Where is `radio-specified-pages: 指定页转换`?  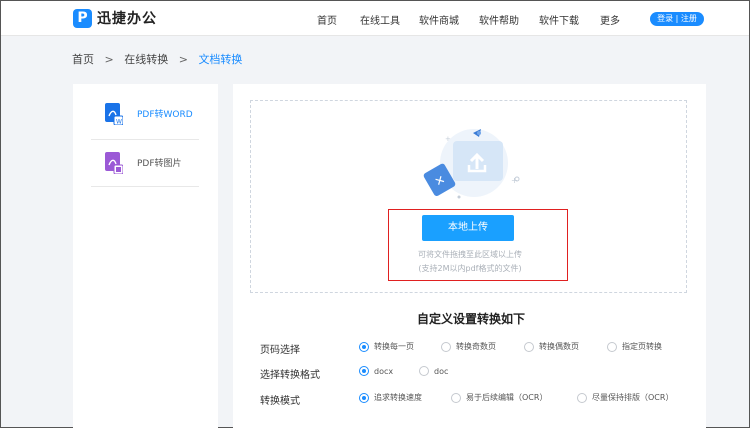
radio-specified-pages: 指定页转换 is located at coordinates (634, 346).